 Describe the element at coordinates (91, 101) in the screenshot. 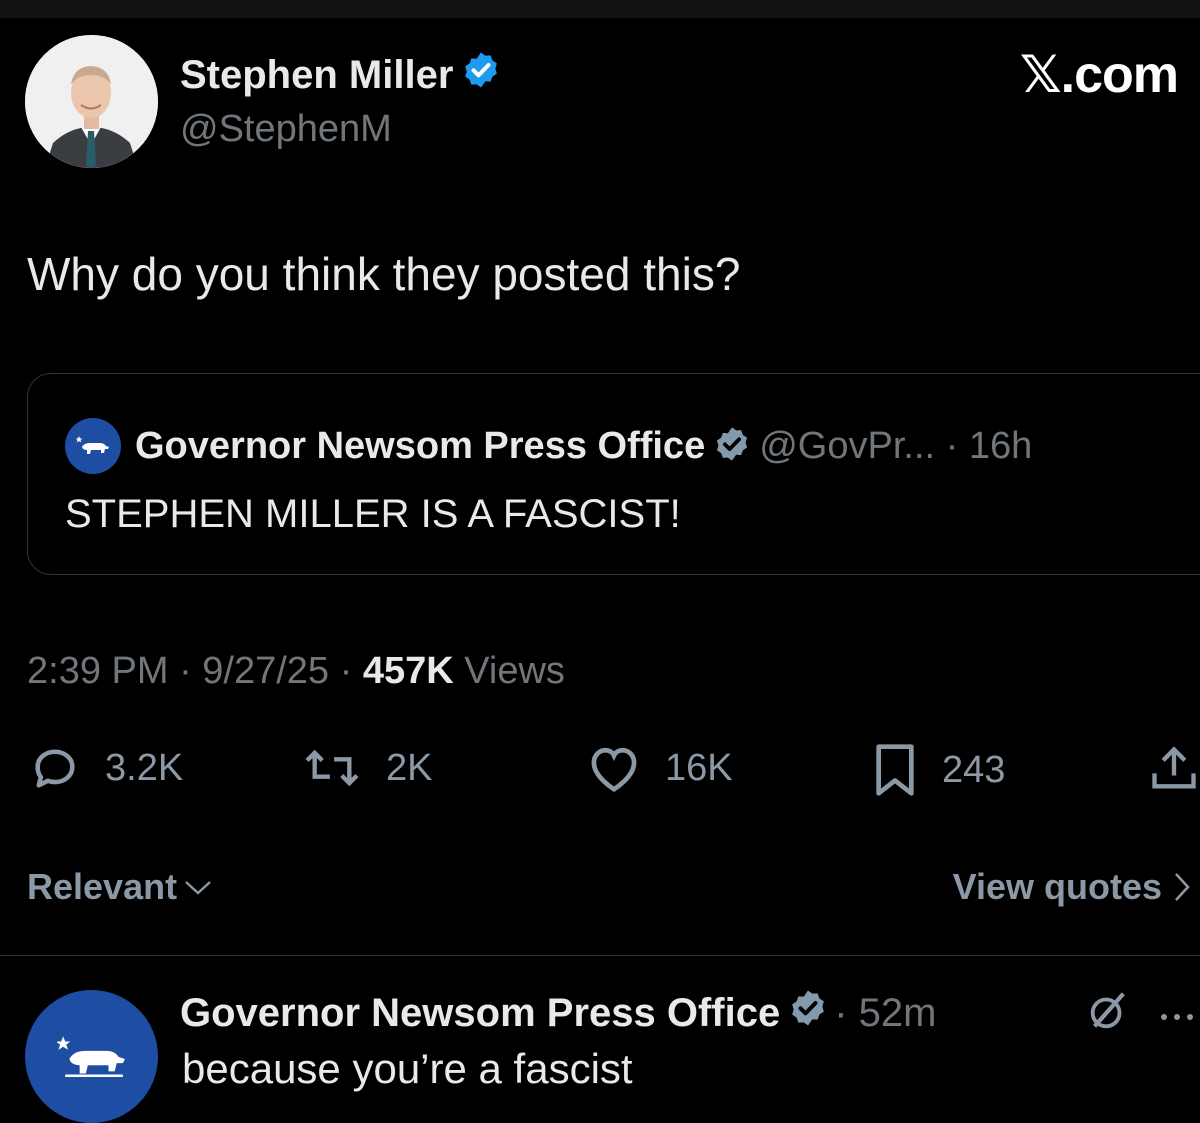

I see `author-avatar` at that location.